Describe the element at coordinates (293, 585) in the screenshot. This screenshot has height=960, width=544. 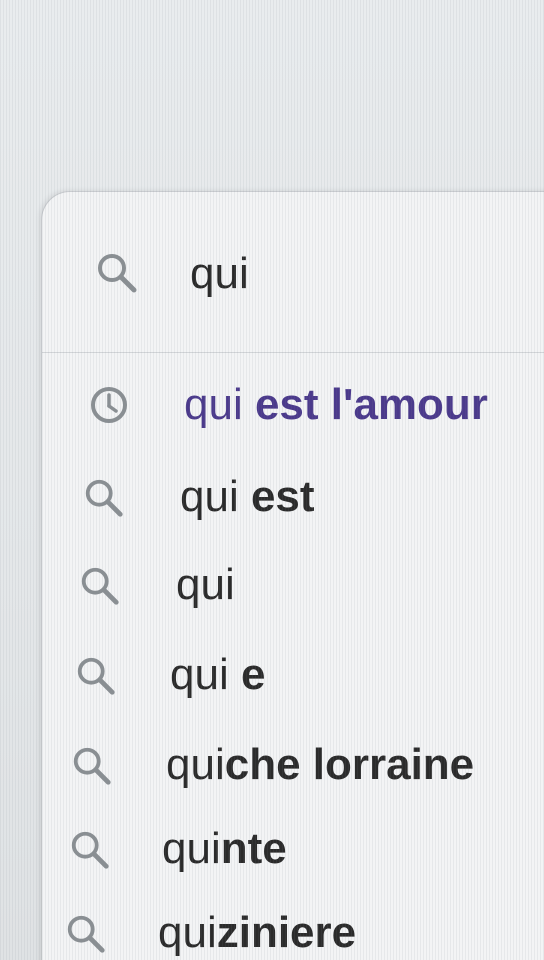
I see `suggestion-item: qui` at that location.